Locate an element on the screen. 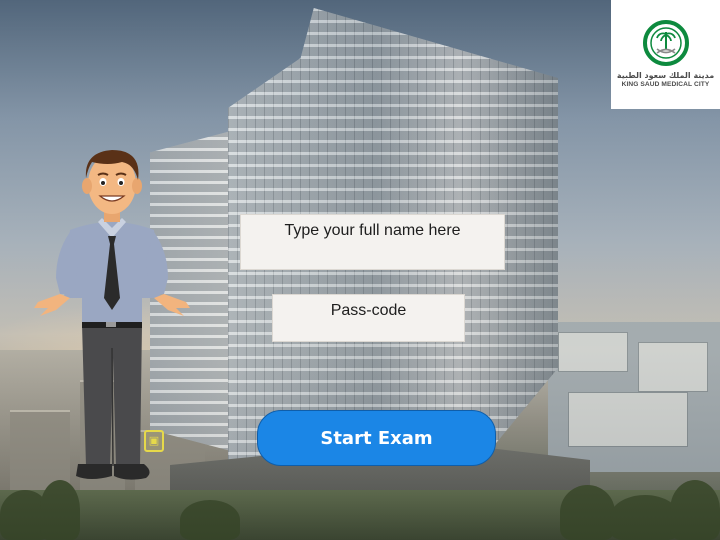  logo-english-text: KING SAUD MEDICAL CITY is located at coordinates (665, 84).